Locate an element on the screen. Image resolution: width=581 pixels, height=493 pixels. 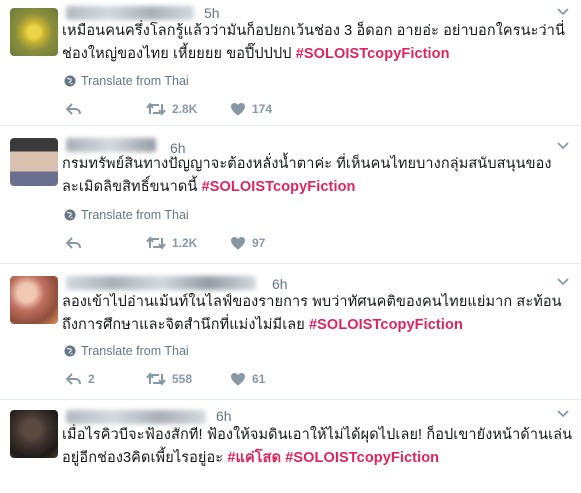
retweet-count: 1.2K is located at coordinates (185, 243).